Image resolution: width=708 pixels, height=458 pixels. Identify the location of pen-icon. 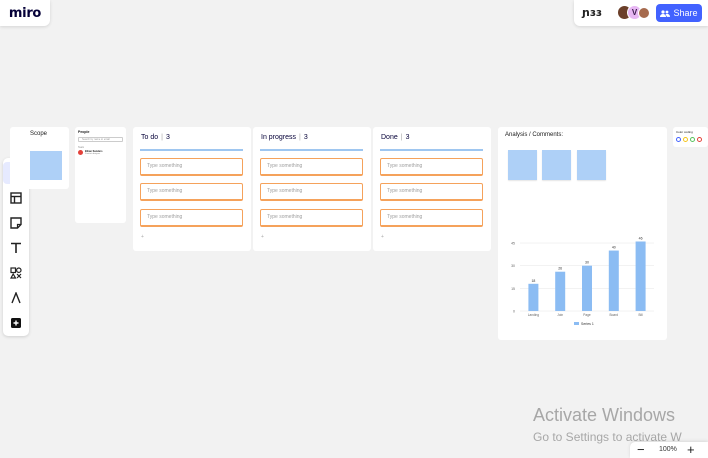
(16, 298).